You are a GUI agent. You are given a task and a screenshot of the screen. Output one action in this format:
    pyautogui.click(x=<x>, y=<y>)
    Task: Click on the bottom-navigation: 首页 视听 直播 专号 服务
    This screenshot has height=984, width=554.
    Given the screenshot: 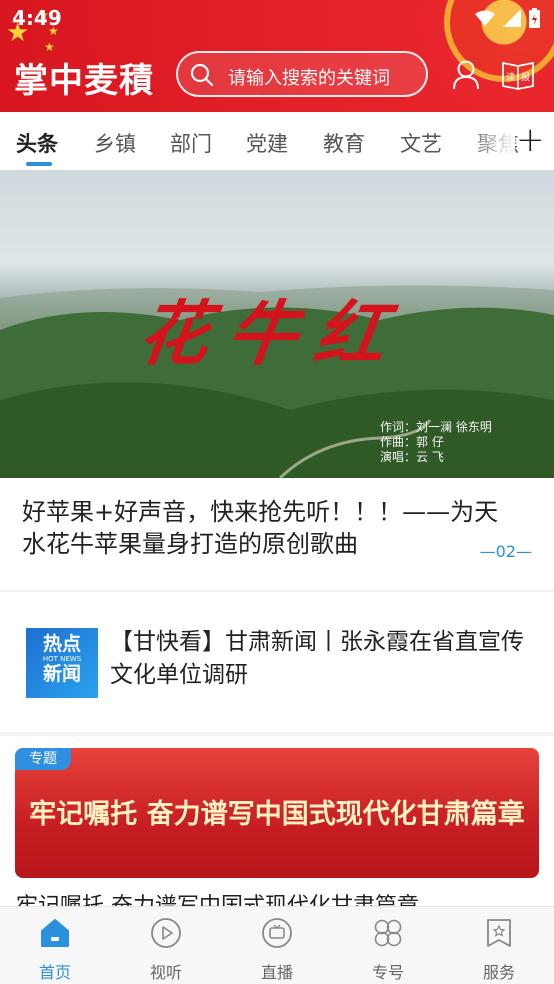 What is the action you would take?
    pyautogui.click(x=277, y=945)
    